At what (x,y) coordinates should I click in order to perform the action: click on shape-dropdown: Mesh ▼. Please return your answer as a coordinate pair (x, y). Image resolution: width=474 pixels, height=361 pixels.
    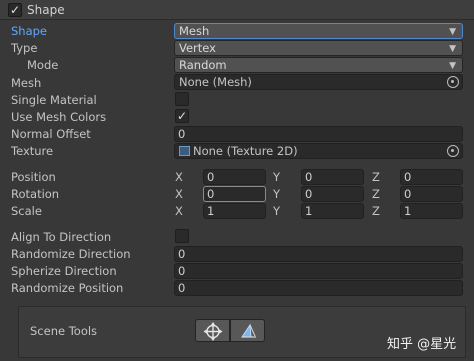
    Looking at the image, I should click on (318, 31).